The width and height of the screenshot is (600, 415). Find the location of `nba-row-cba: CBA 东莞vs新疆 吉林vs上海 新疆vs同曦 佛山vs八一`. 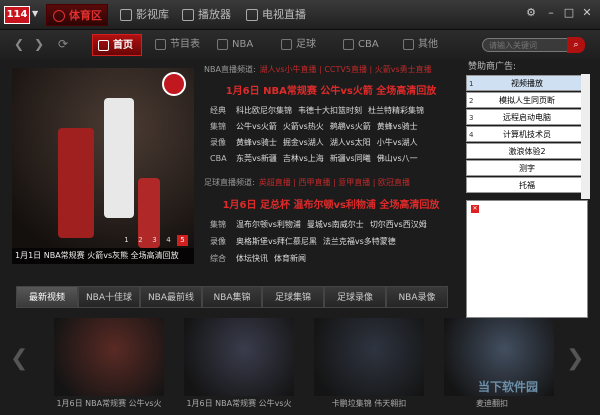

nba-row-cba: CBA 东莞vs新疆 吉林vs上海 新疆vs同曦 佛山vs八一 is located at coordinates (314, 158).